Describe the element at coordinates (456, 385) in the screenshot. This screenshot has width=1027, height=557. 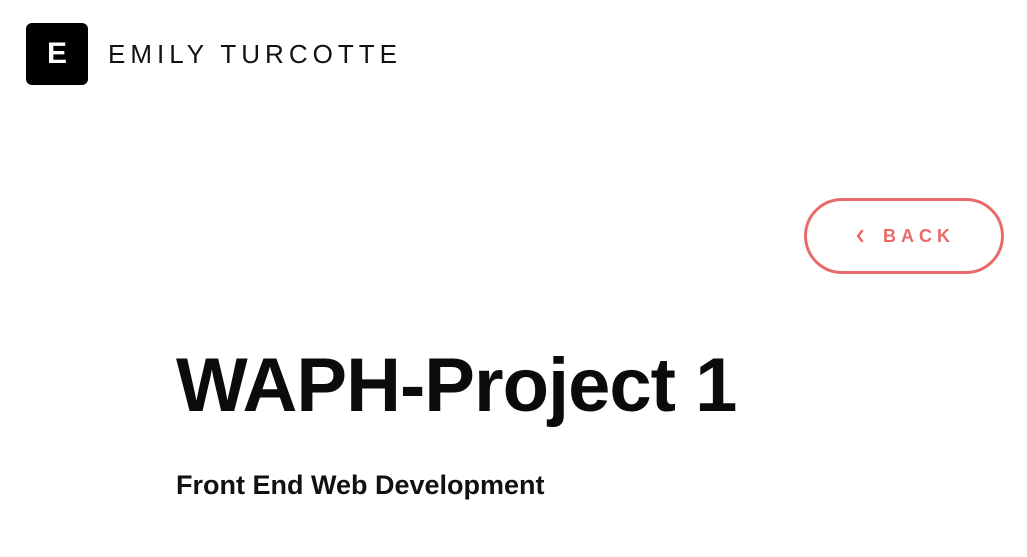
I see `page-title: WAPH-Project 1` at that location.